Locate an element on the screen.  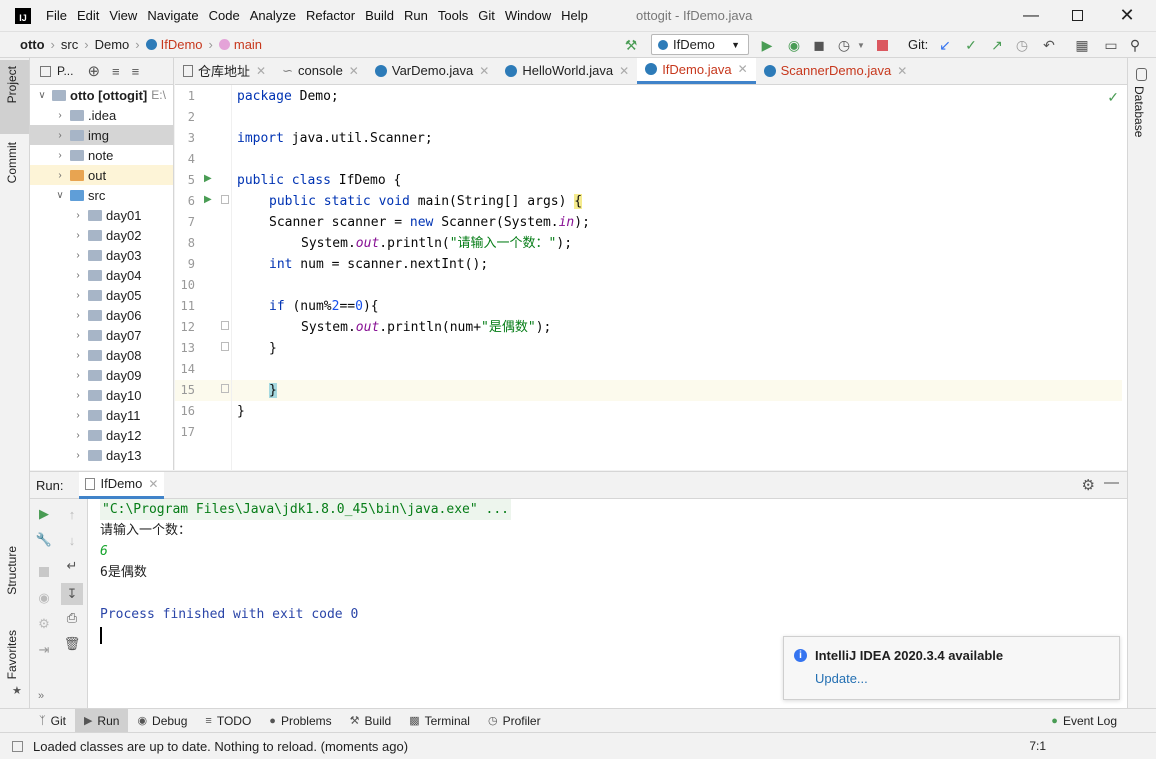
print-icon: ⎙ is located at coordinates (72, 618).